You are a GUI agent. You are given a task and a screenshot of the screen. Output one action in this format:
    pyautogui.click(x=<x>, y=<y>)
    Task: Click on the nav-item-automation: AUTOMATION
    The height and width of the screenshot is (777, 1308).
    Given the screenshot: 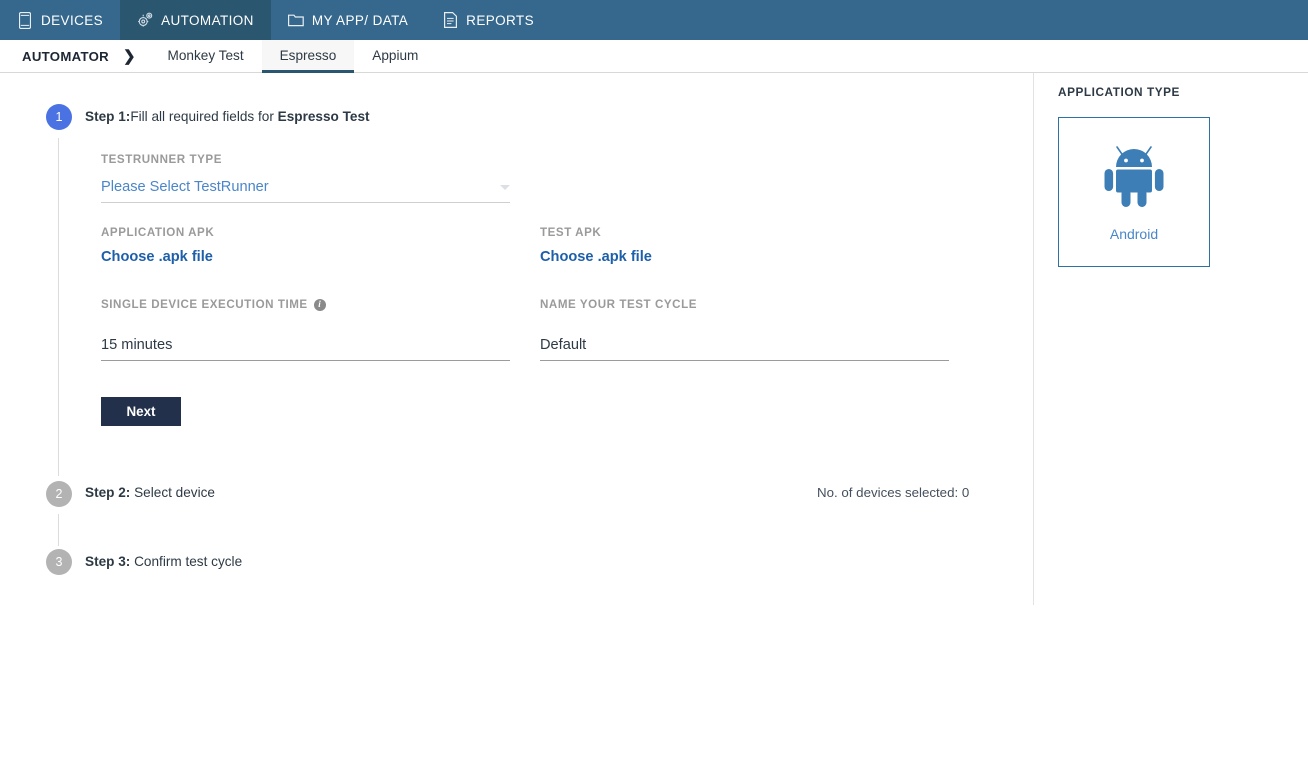 What is the action you would take?
    pyautogui.click(x=195, y=20)
    